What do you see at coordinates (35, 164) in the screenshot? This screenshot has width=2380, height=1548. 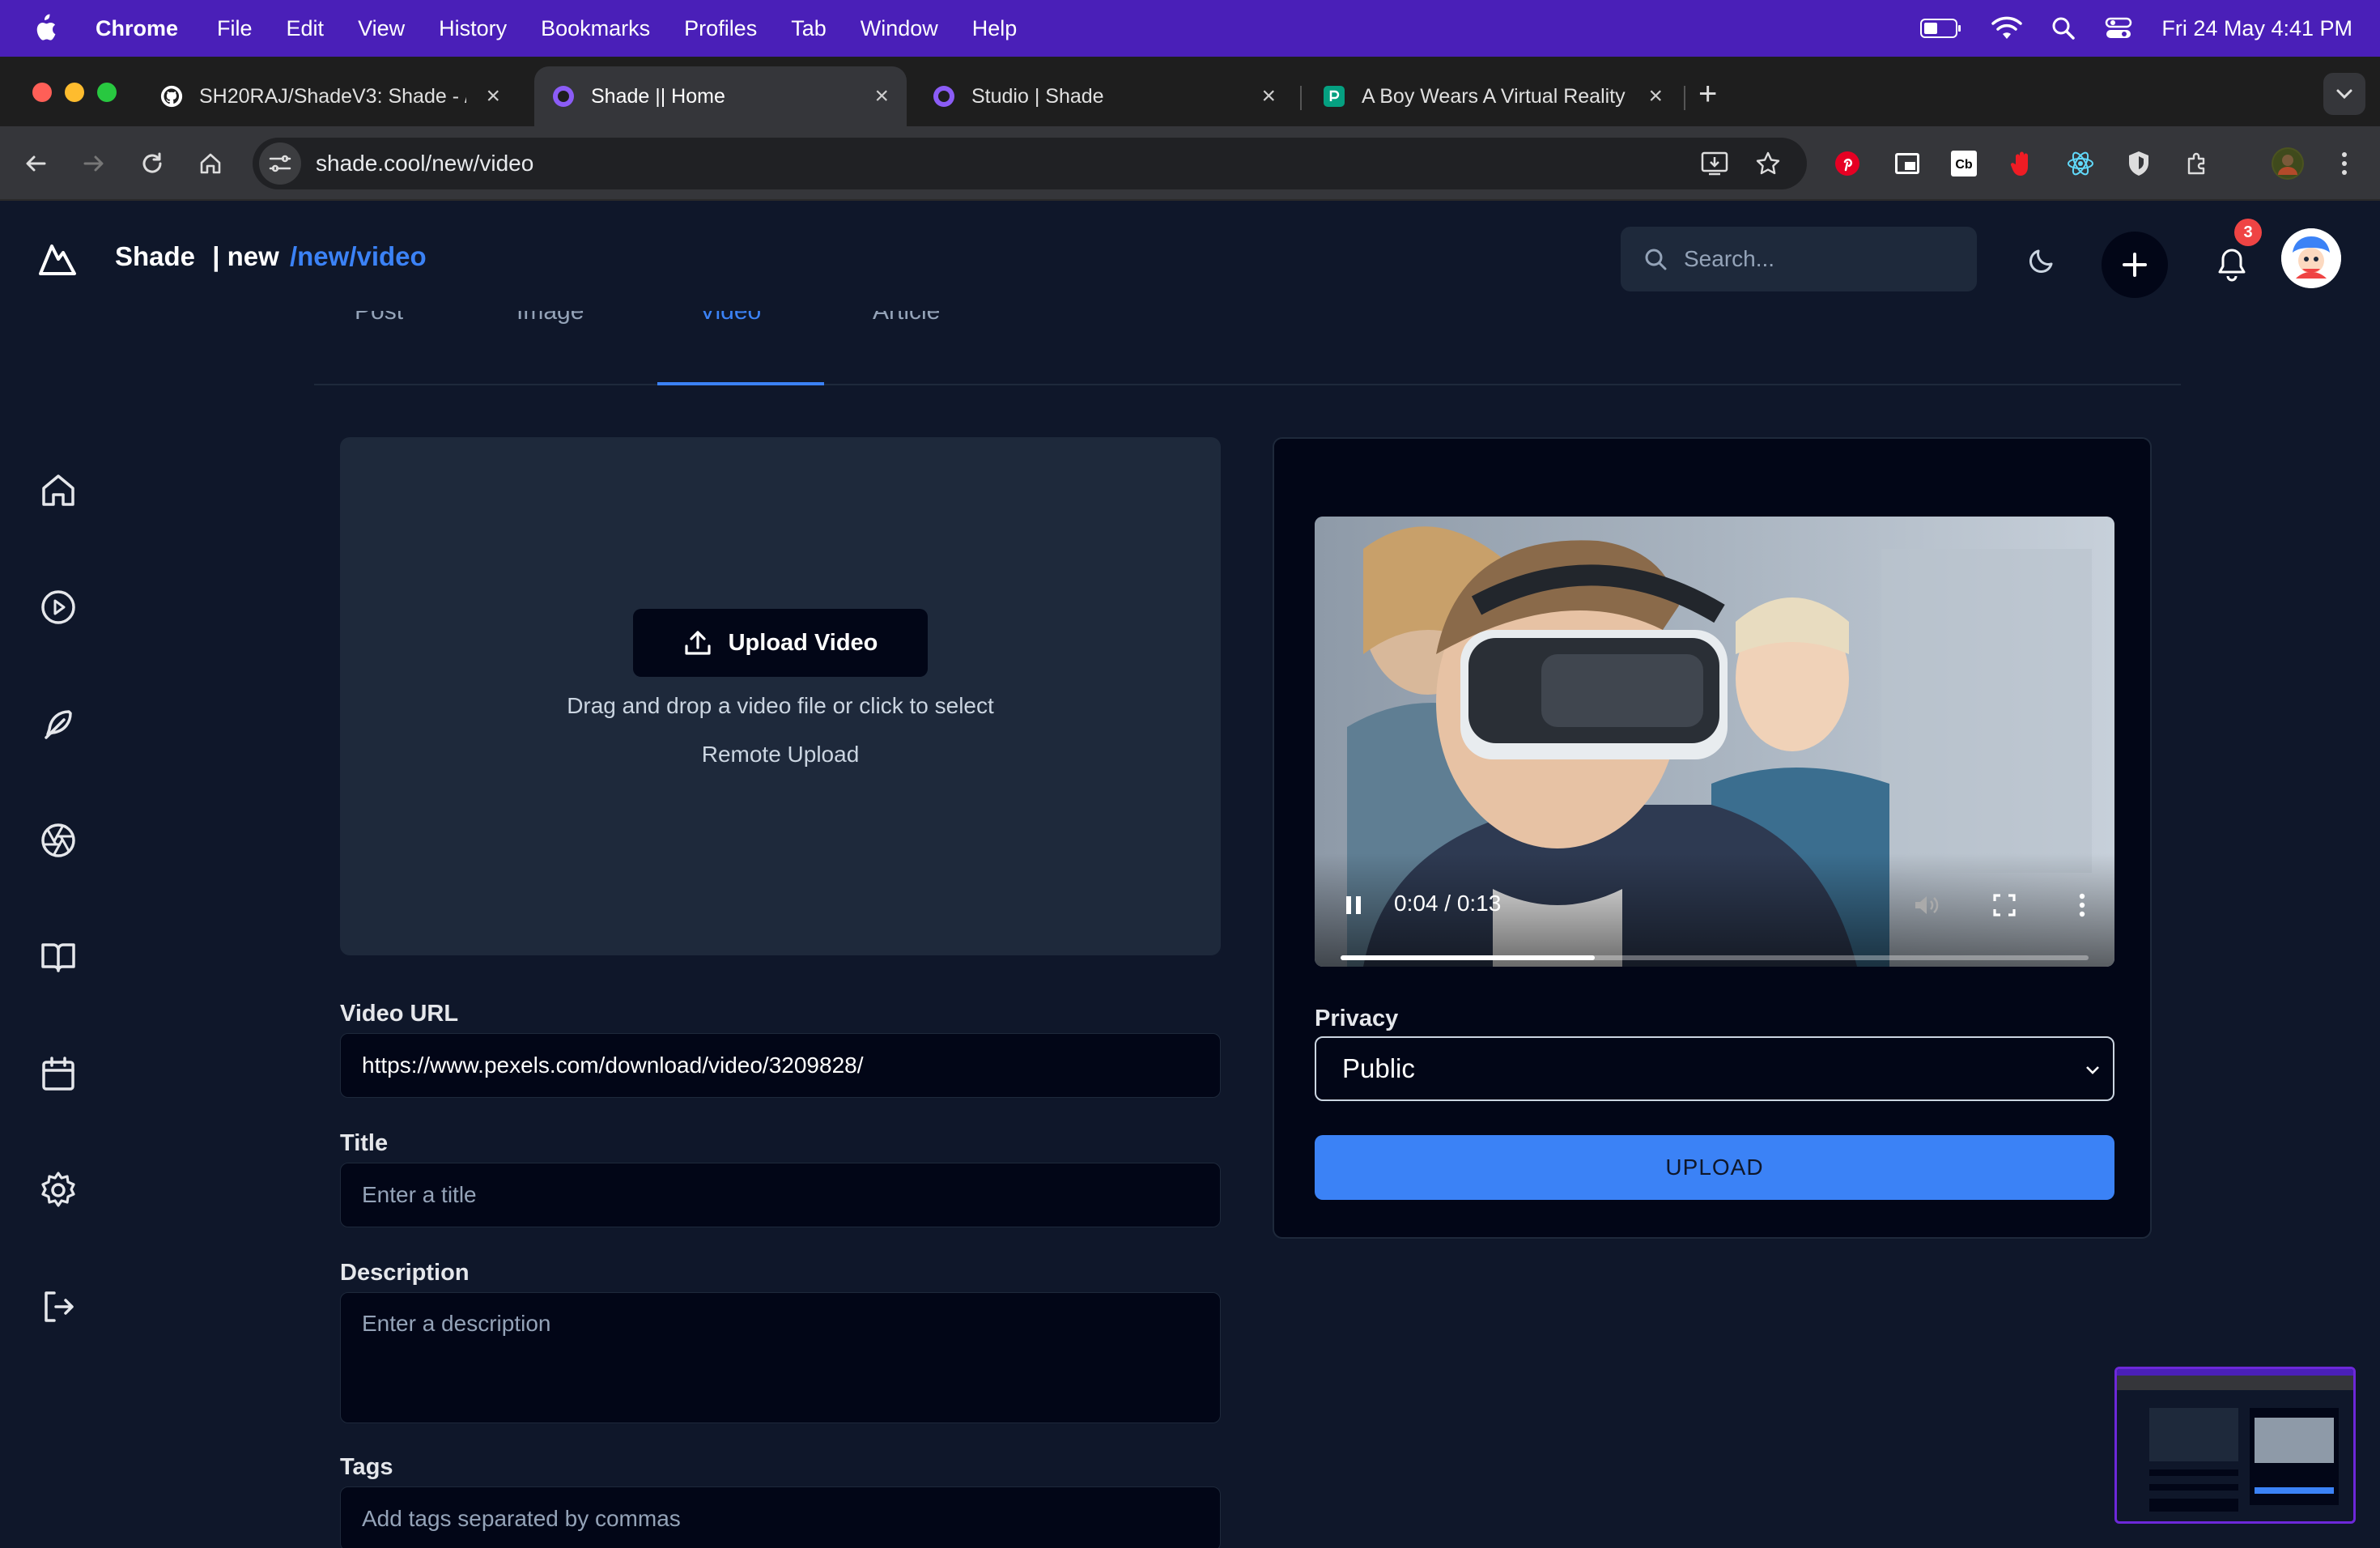 I see `back-arrow-icon` at bounding box center [35, 164].